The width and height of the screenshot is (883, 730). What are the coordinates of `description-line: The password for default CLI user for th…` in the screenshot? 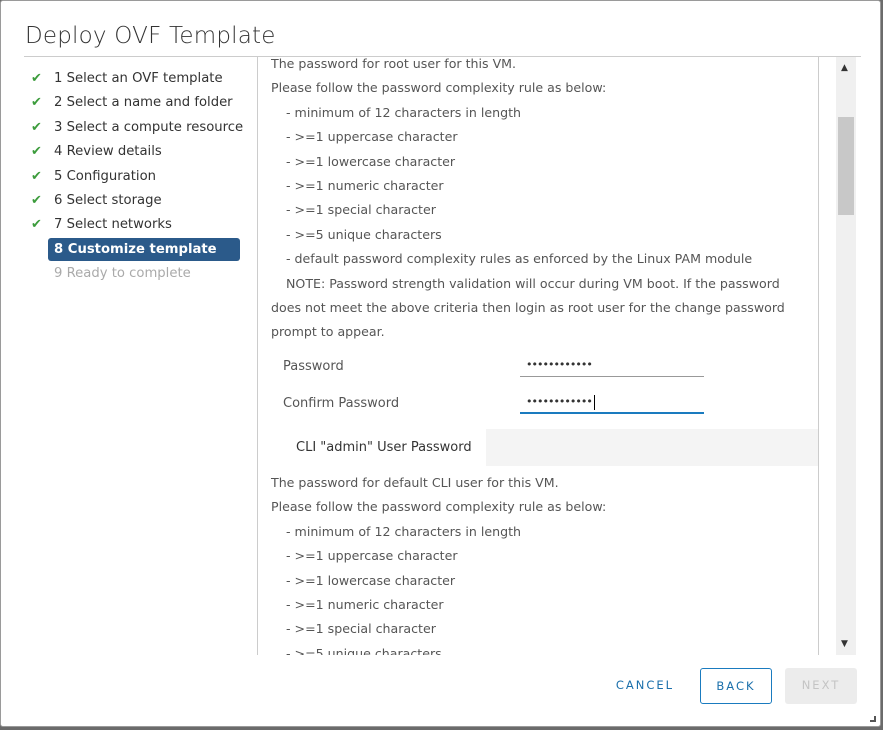 It's located at (415, 482).